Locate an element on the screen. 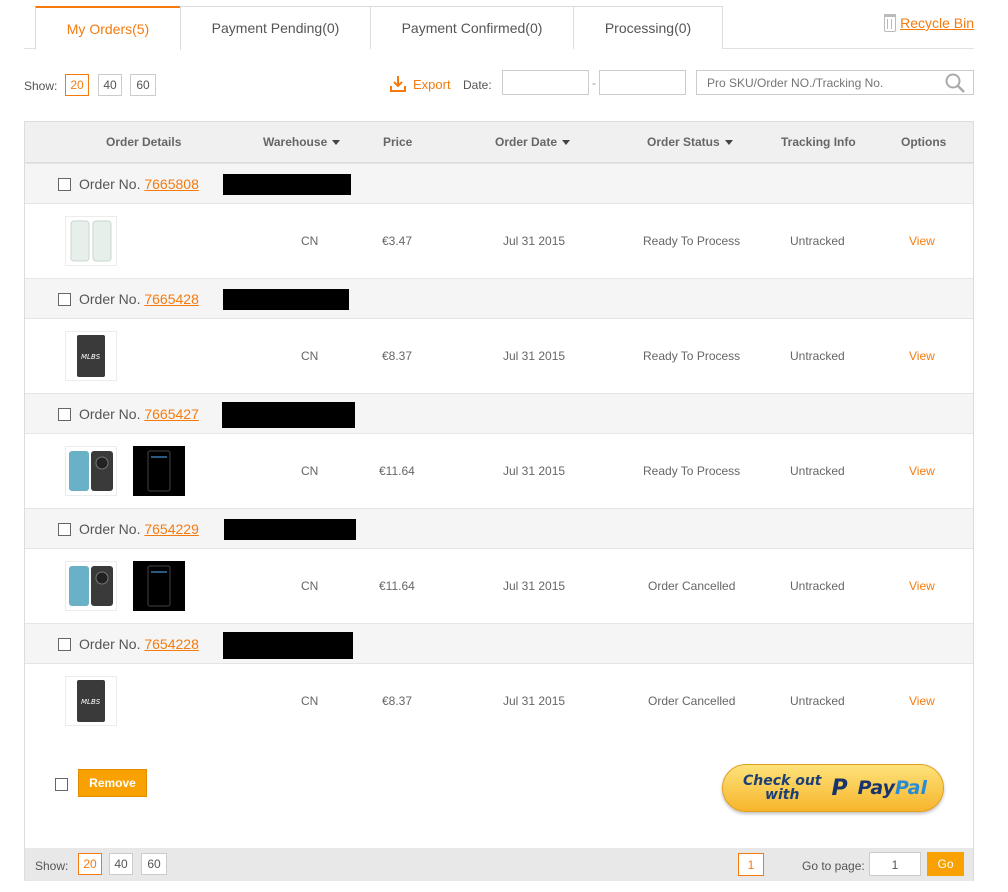  recycle-bin-label: Recycle Bin is located at coordinates (937, 23).